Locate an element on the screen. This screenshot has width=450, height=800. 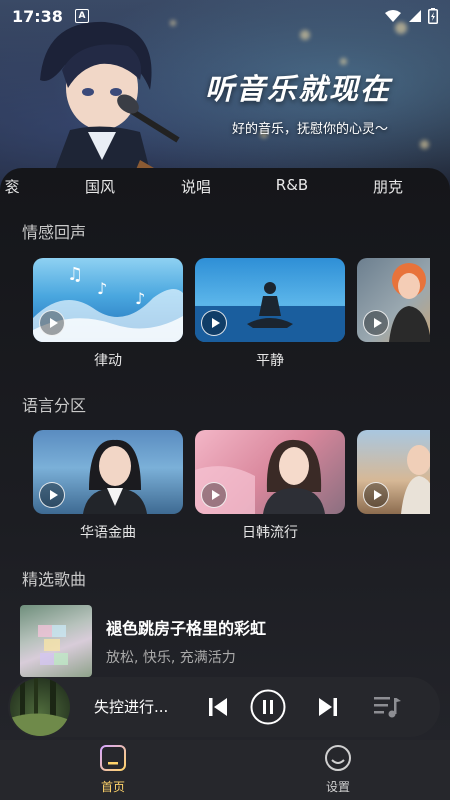
language-card-chinese: 华语金曲 is located at coordinates (108, 485).